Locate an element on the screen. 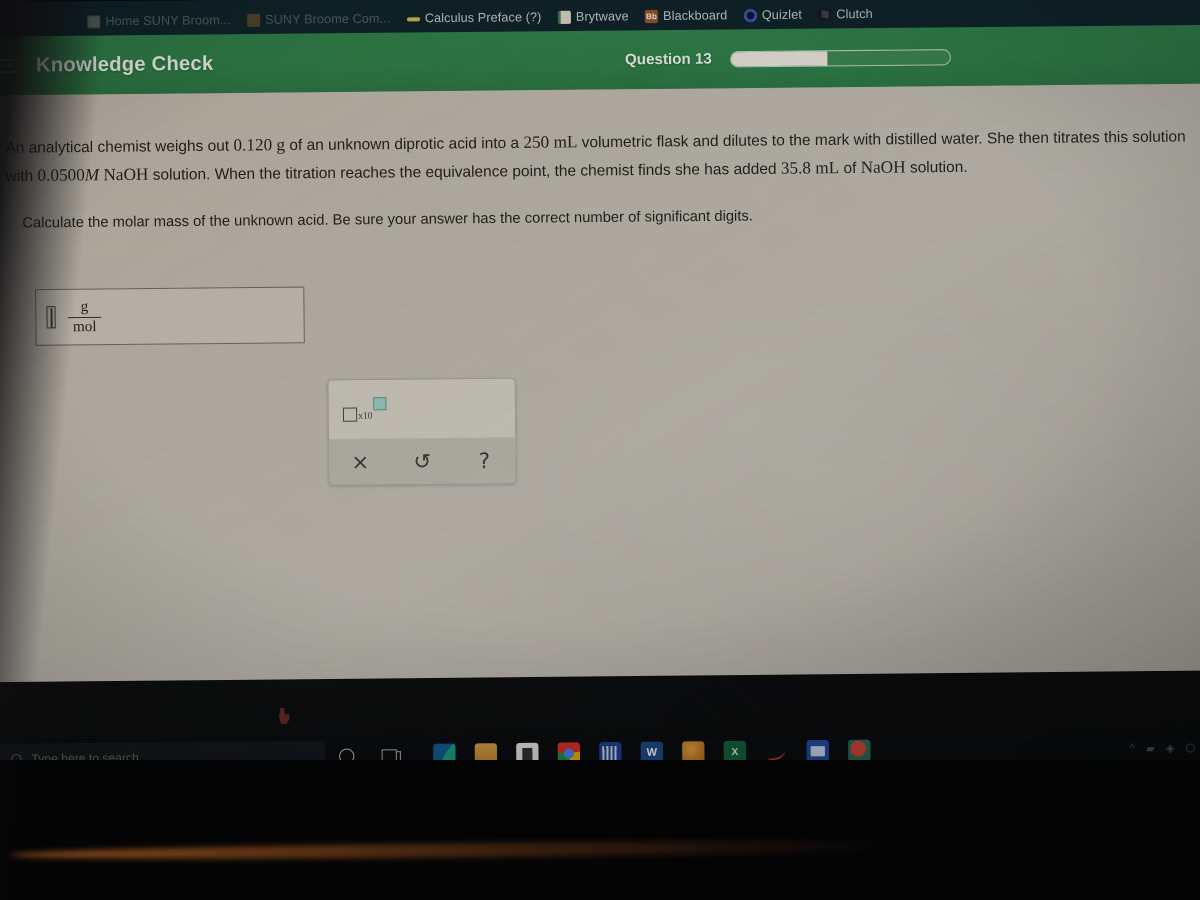  answer-input: g mol is located at coordinates (170, 316).